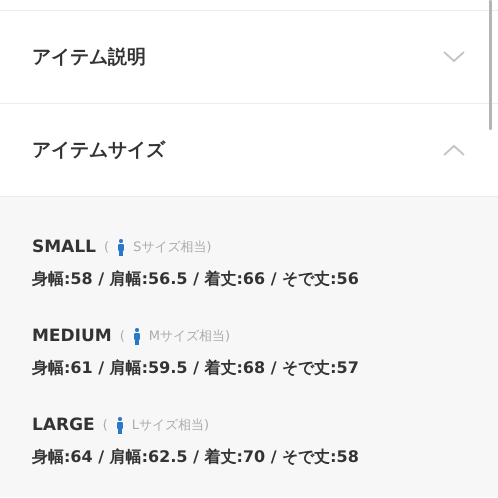  Describe the element at coordinates (490, 65) in the screenshot. I see `scrollbar` at that location.